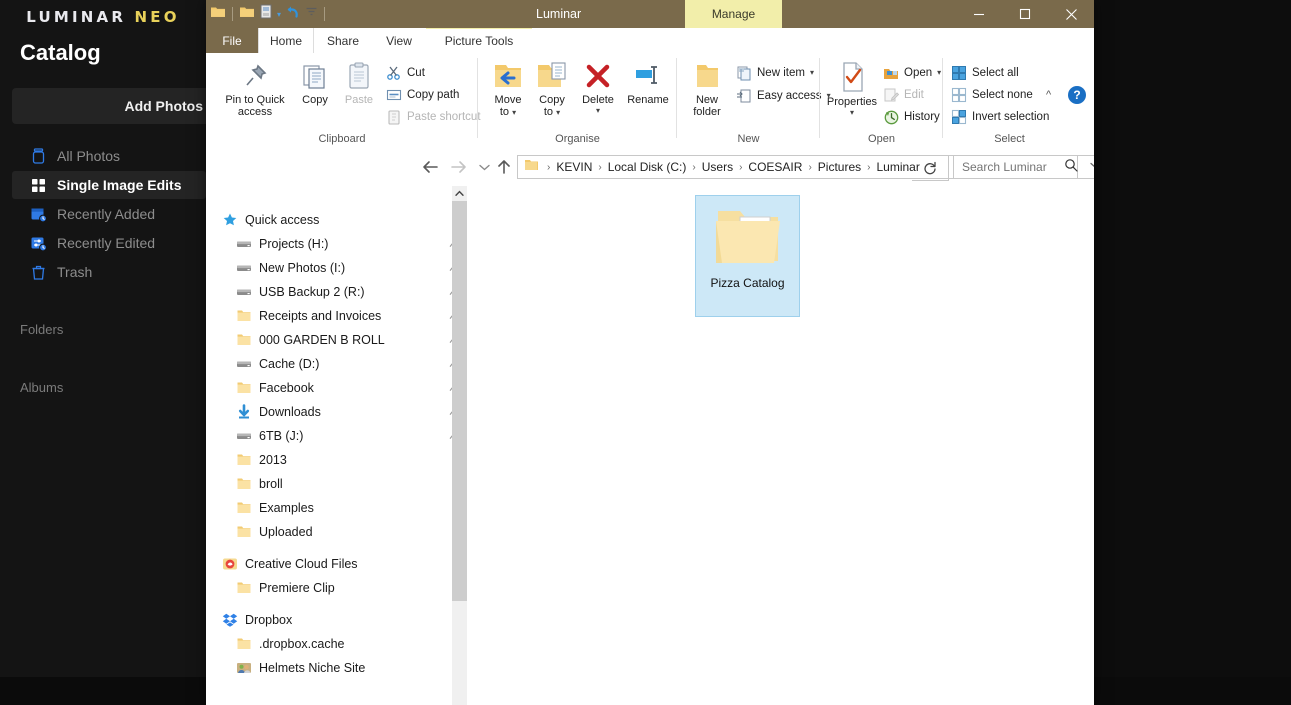 The image size is (1291, 705). I want to click on select-none-button: Select none, so click(992, 94).